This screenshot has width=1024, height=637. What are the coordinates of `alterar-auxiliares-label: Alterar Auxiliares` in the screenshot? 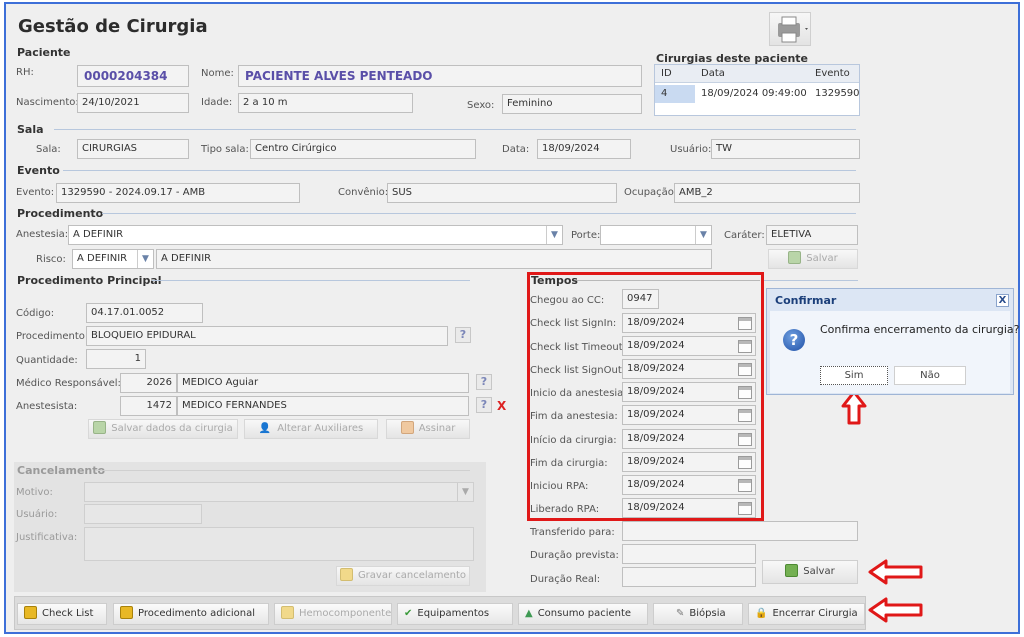 It's located at (320, 428).